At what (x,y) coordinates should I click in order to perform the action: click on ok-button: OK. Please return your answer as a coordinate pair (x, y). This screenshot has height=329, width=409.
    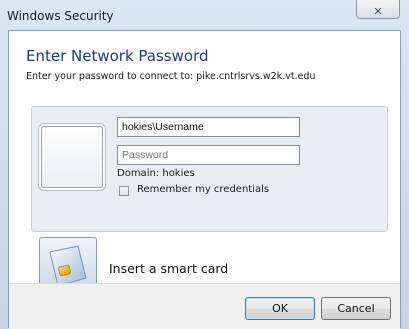
    Looking at the image, I should click on (280, 308).